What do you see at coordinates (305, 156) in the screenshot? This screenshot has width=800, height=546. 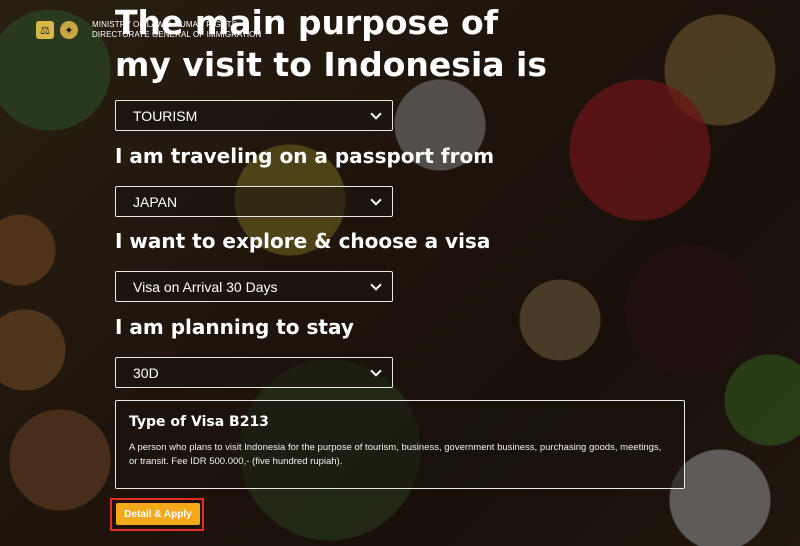 I see `passport-label: I am traveling on a passport from` at bounding box center [305, 156].